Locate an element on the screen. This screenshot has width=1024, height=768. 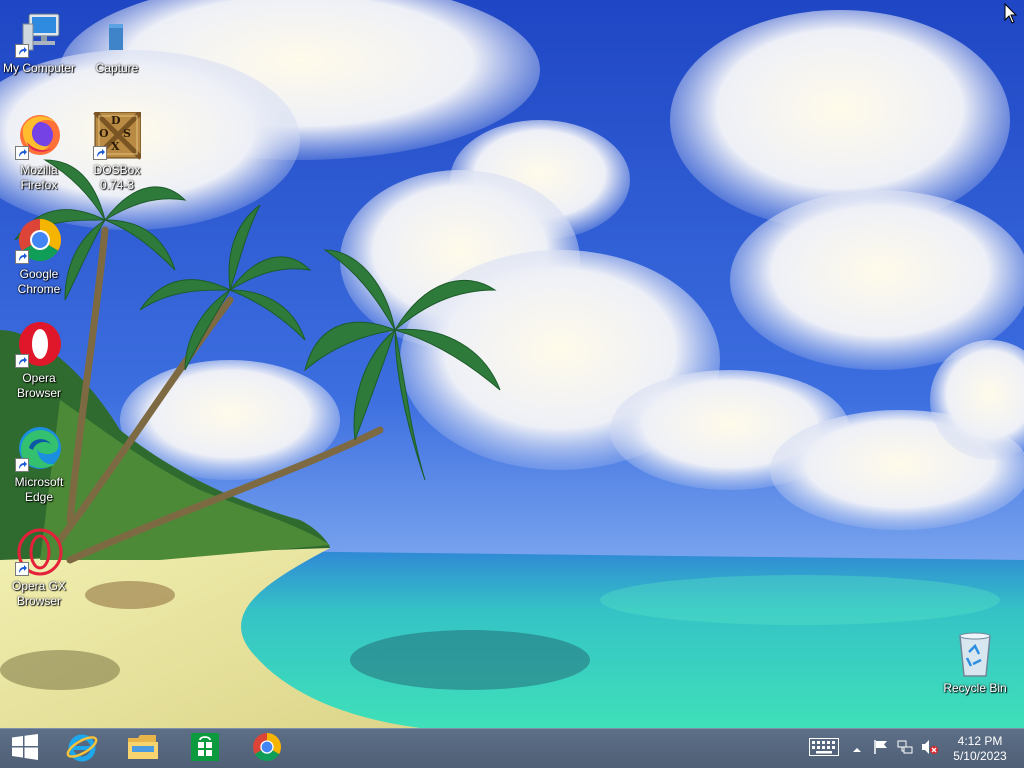
taskbar-clock: 4:12 PM 5/10/2023 is located at coordinates (980, 749).